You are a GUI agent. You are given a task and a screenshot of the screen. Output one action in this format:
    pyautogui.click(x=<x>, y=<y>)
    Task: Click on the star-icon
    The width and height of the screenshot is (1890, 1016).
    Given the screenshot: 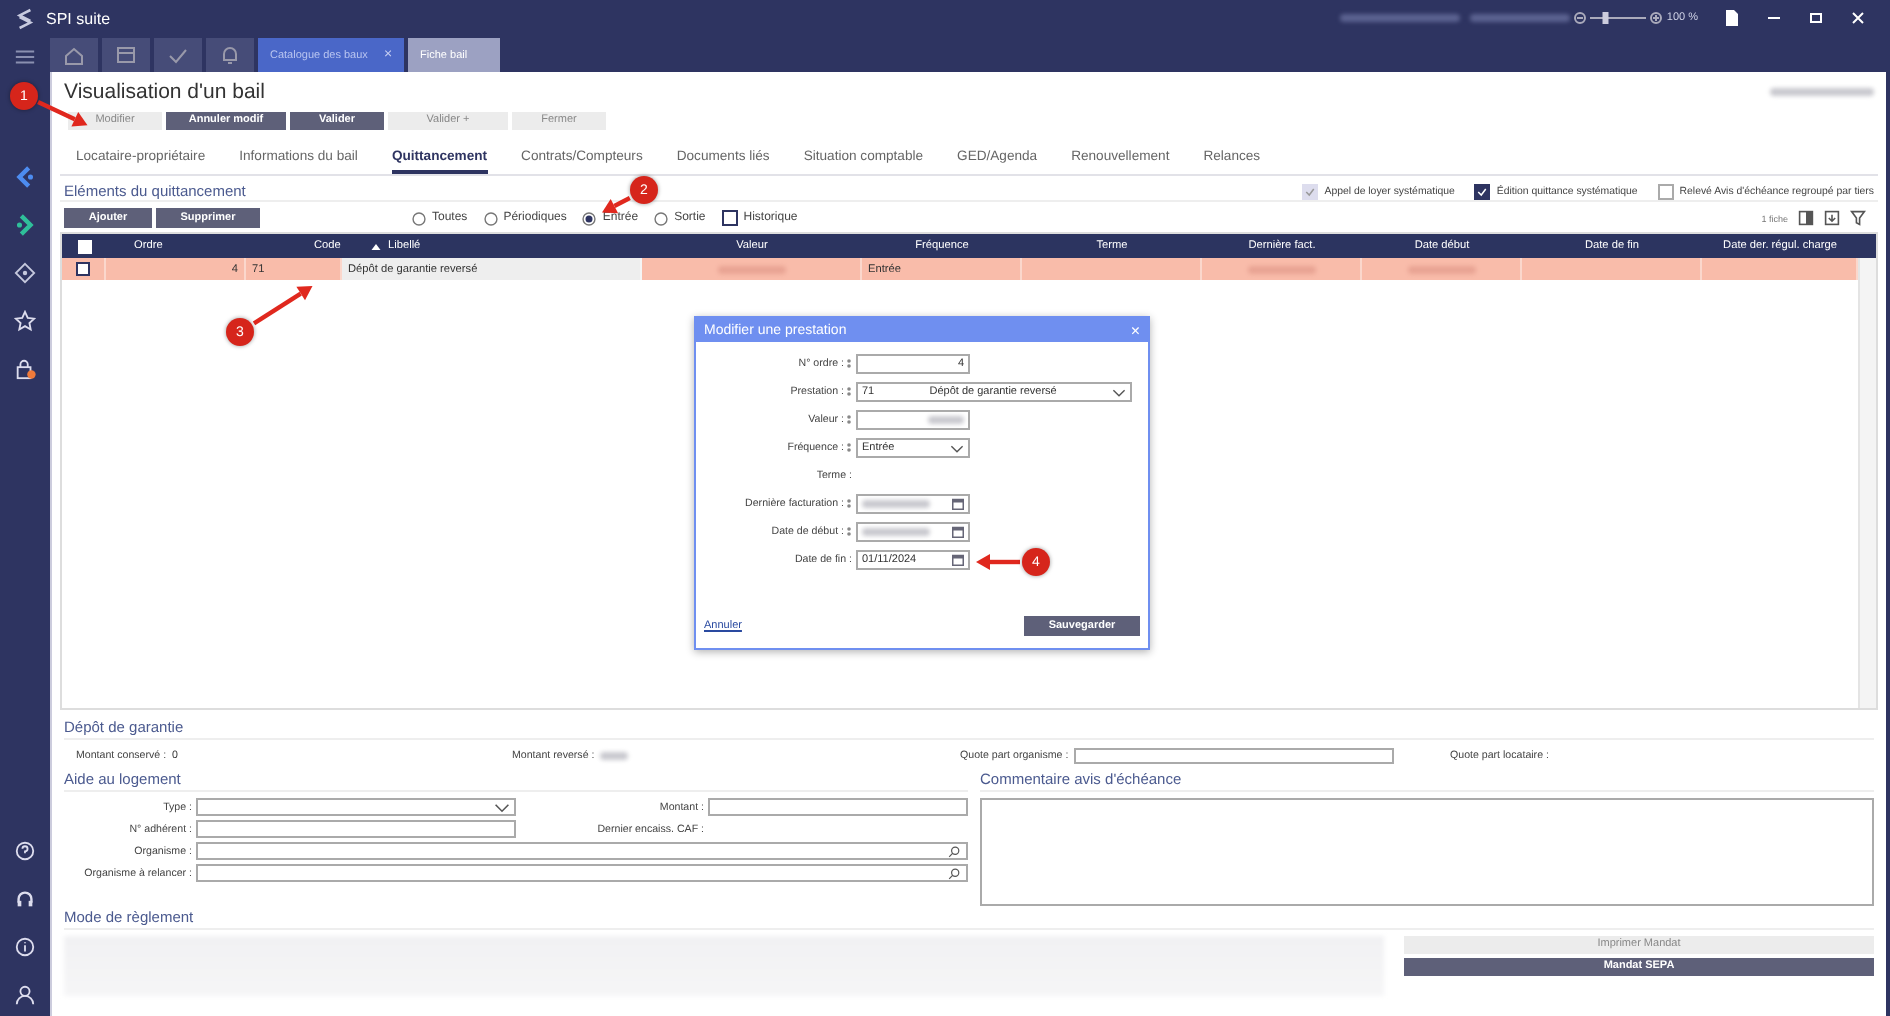 What is the action you would take?
    pyautogui.click(x=25, y=321)
    